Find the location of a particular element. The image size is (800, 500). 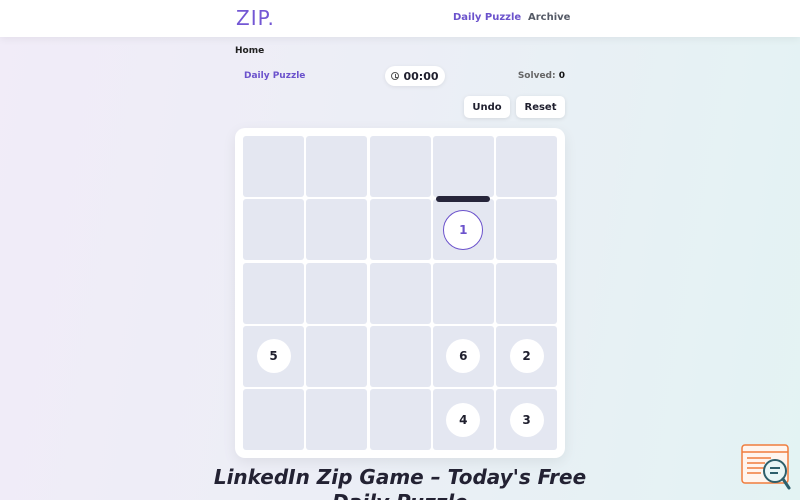

grid-cell-r3c3 is located at coordinates (400, 293).